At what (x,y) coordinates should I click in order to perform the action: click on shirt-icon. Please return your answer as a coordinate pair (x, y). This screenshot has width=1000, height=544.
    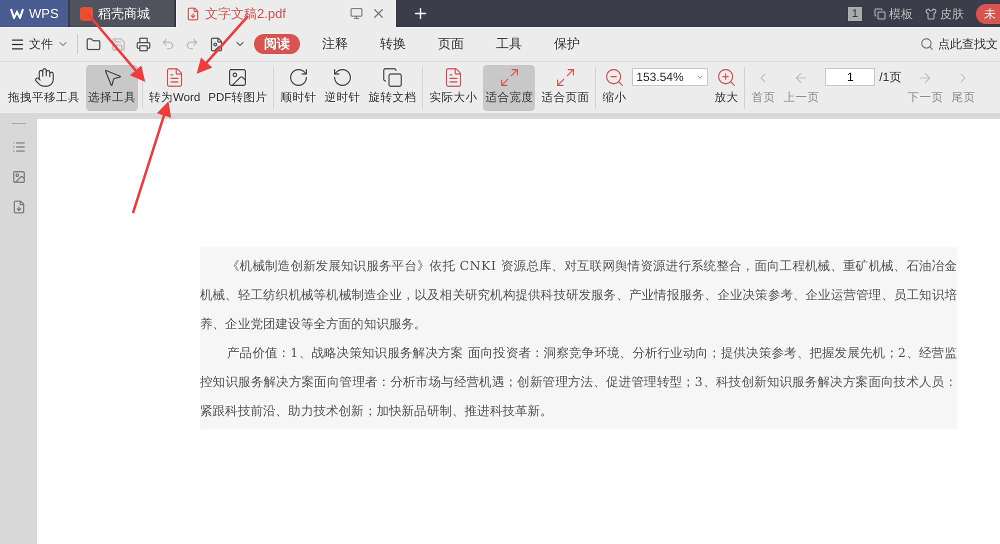
    Looking at the image, I should click on (931, 14).